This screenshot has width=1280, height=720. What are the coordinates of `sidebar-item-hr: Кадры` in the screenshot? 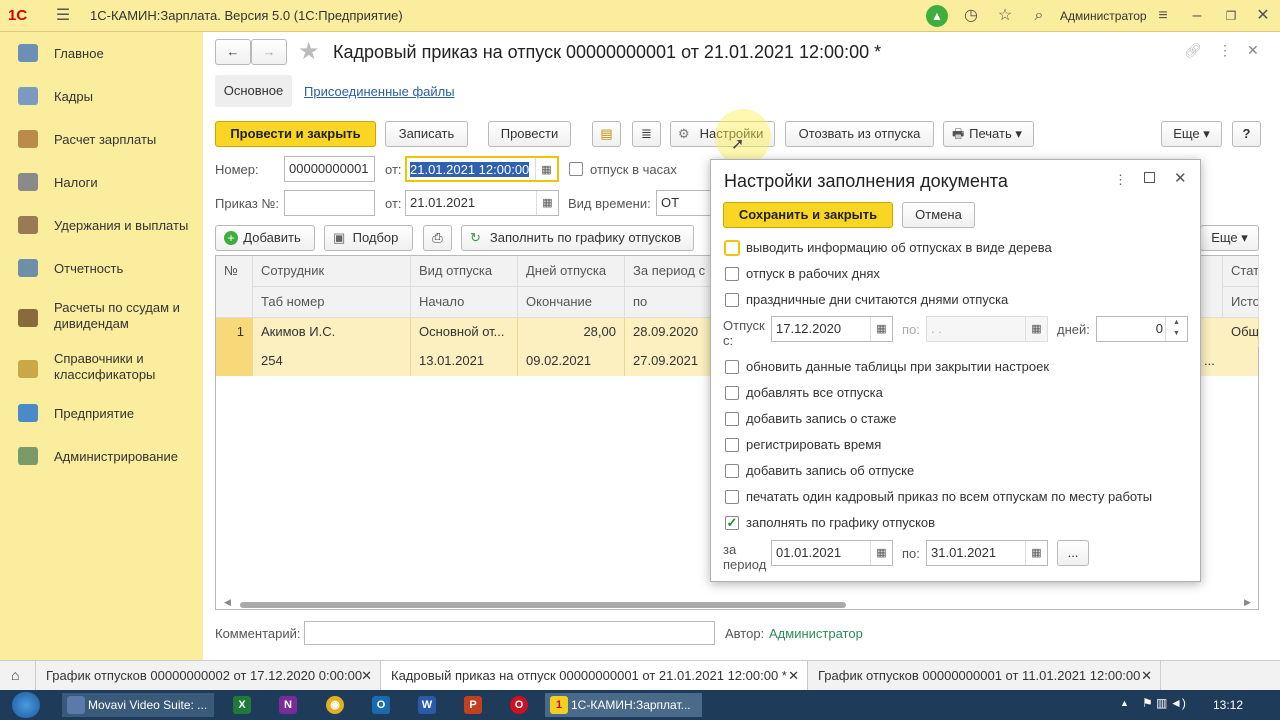 It's located at (101, 96).